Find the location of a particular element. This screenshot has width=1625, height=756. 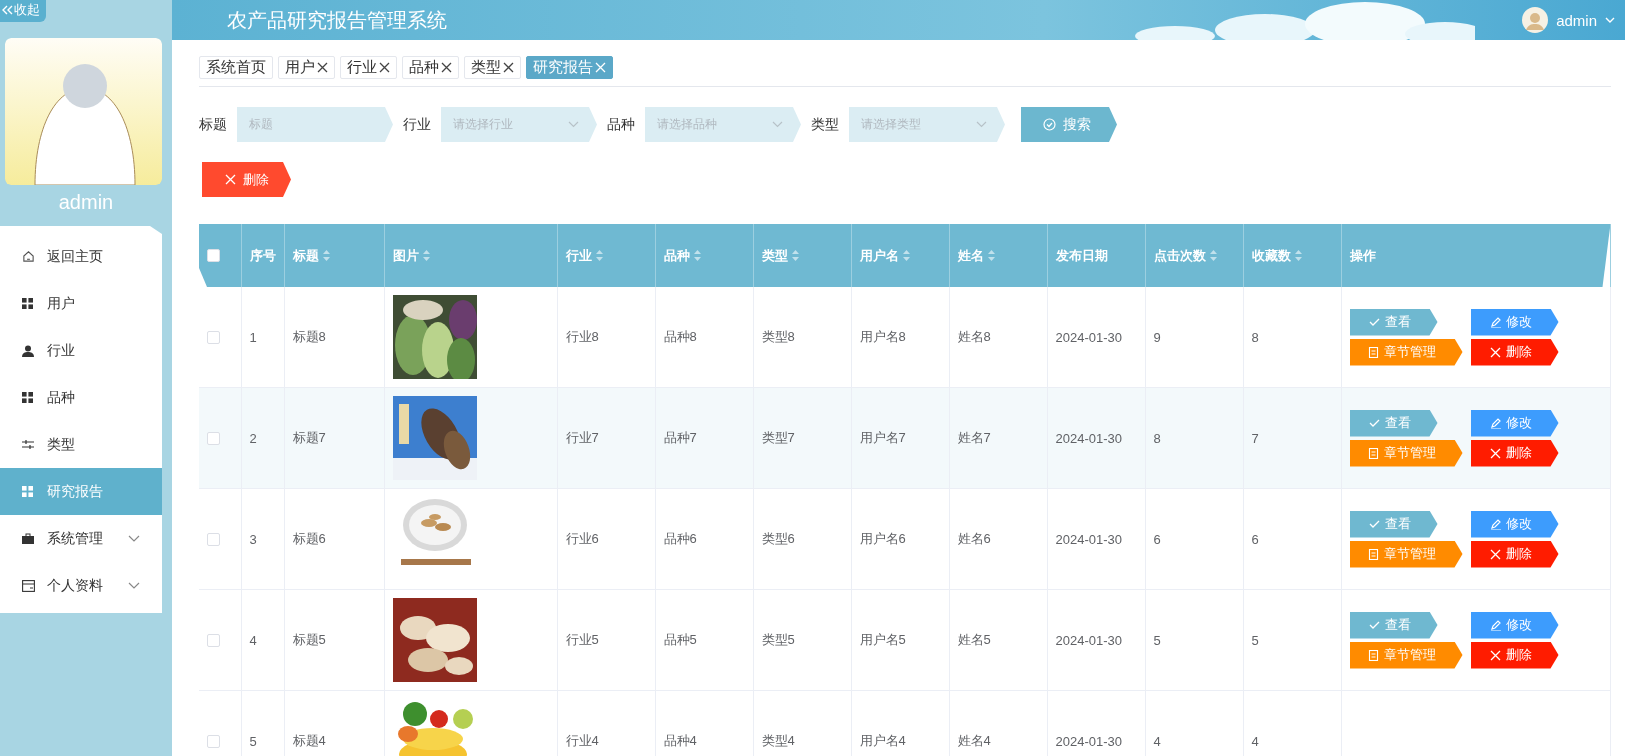

column-header: 姓名 is located at coordinates (998, 255).